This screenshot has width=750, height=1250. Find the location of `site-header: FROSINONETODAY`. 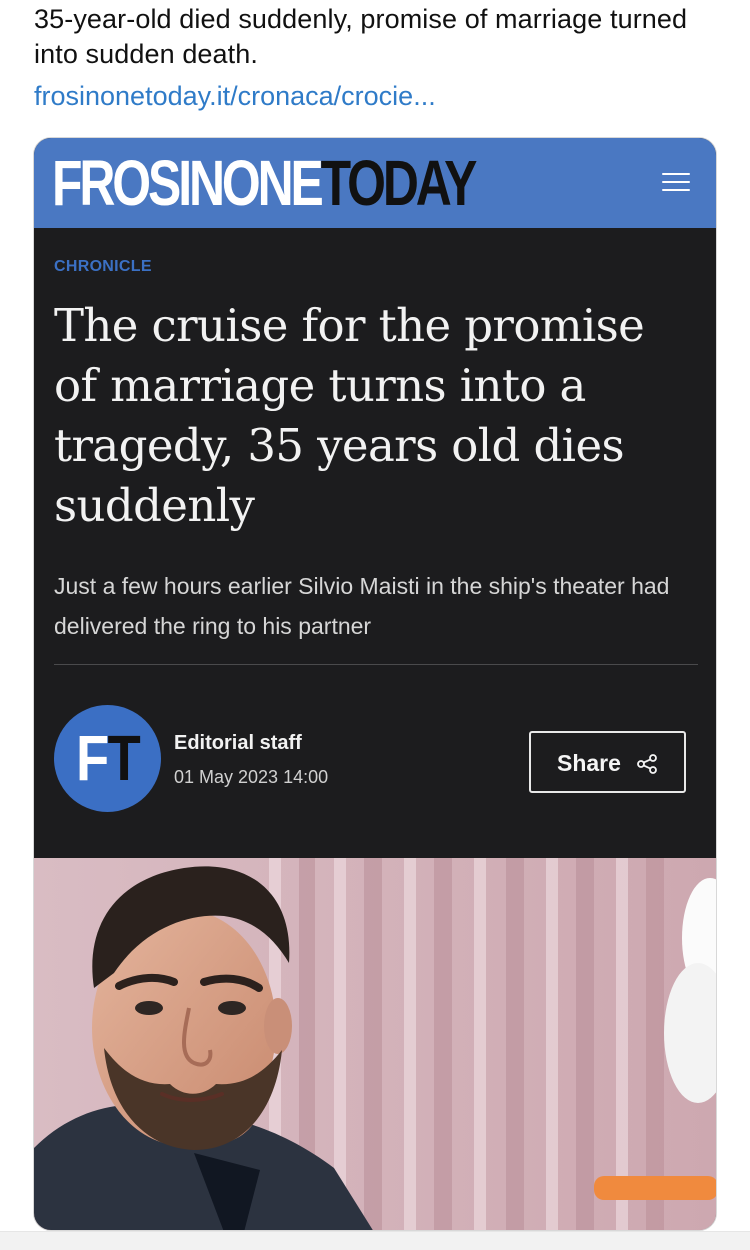

site-header: FROSINONETODAY is located at coordinates (375, 183).